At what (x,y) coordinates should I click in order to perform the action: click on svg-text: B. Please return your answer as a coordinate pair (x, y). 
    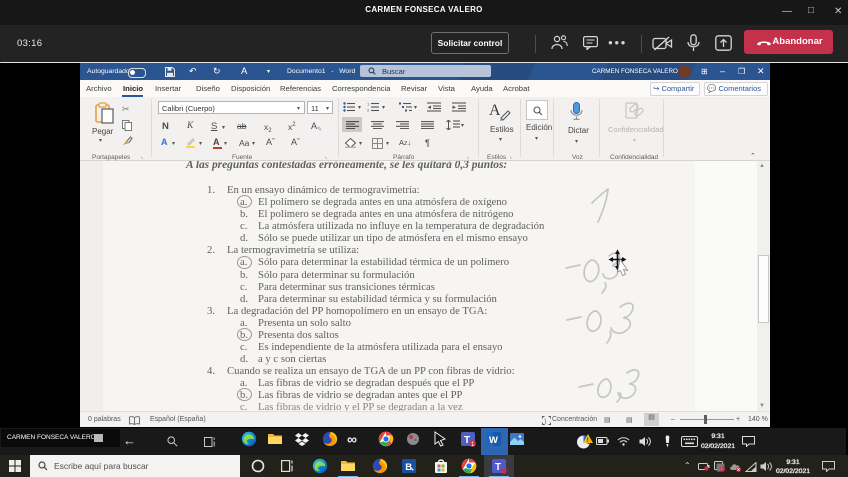
    Looking at the image, I should click on (408, 467).